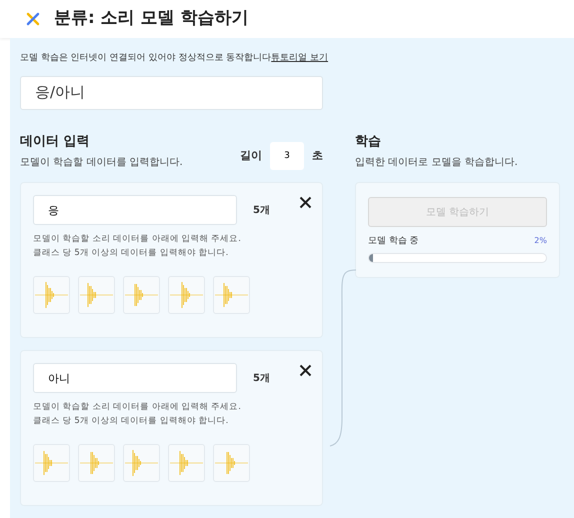  I want to click on section-title: 학습, so click(368, 141).